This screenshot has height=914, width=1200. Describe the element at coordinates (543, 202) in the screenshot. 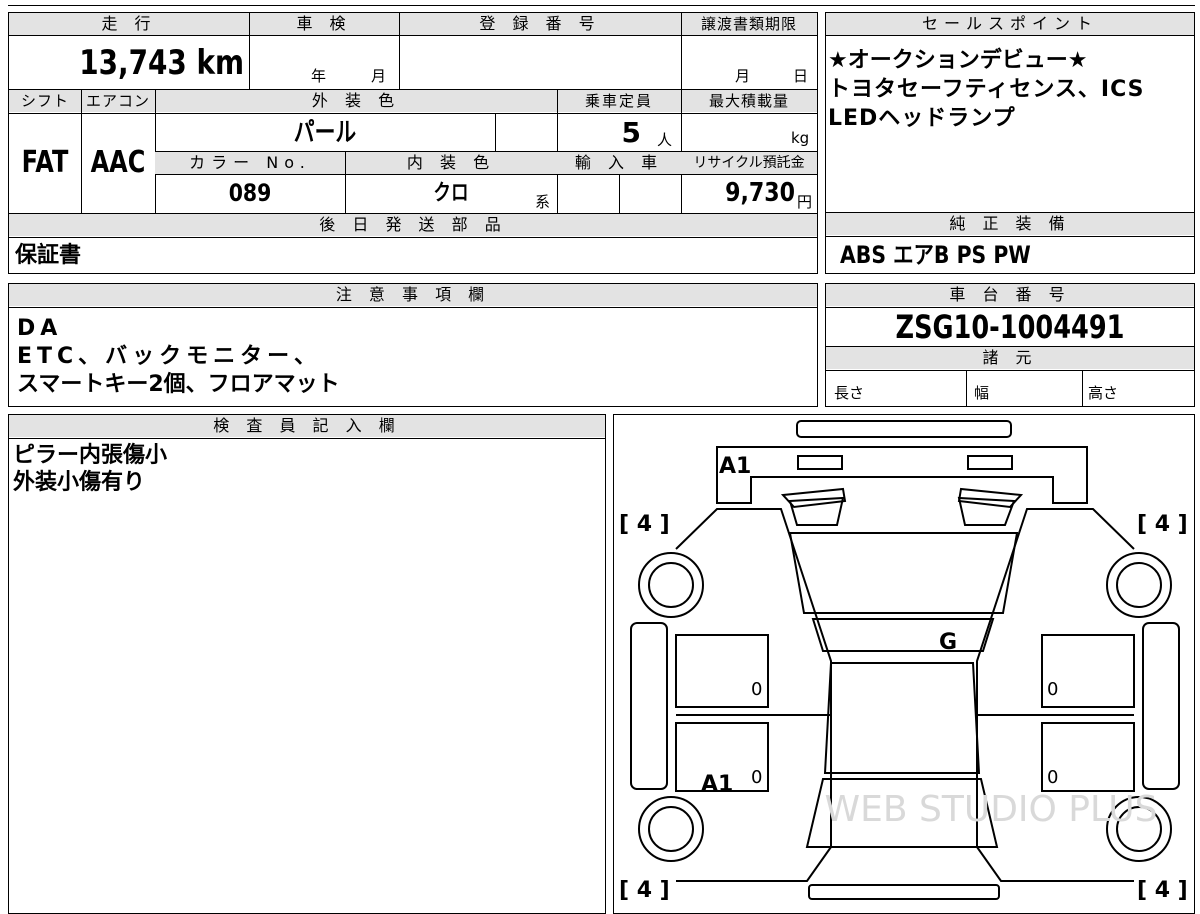

I see `interior-color-suffix: 系` at that location.